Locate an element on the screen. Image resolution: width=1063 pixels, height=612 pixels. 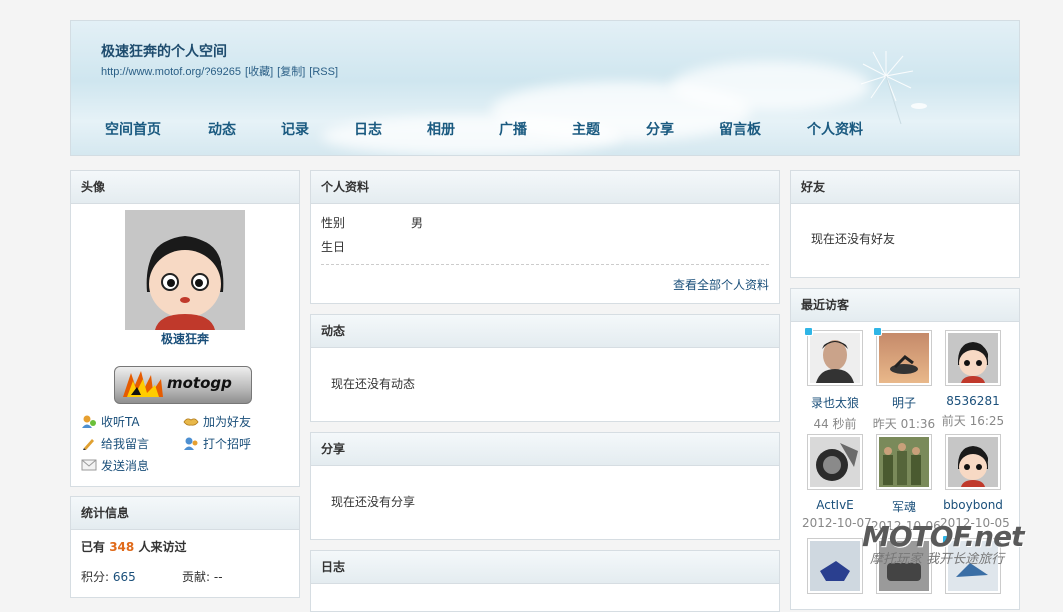
leave-message-label: 给我留言 is located at coordinates (125, 444).